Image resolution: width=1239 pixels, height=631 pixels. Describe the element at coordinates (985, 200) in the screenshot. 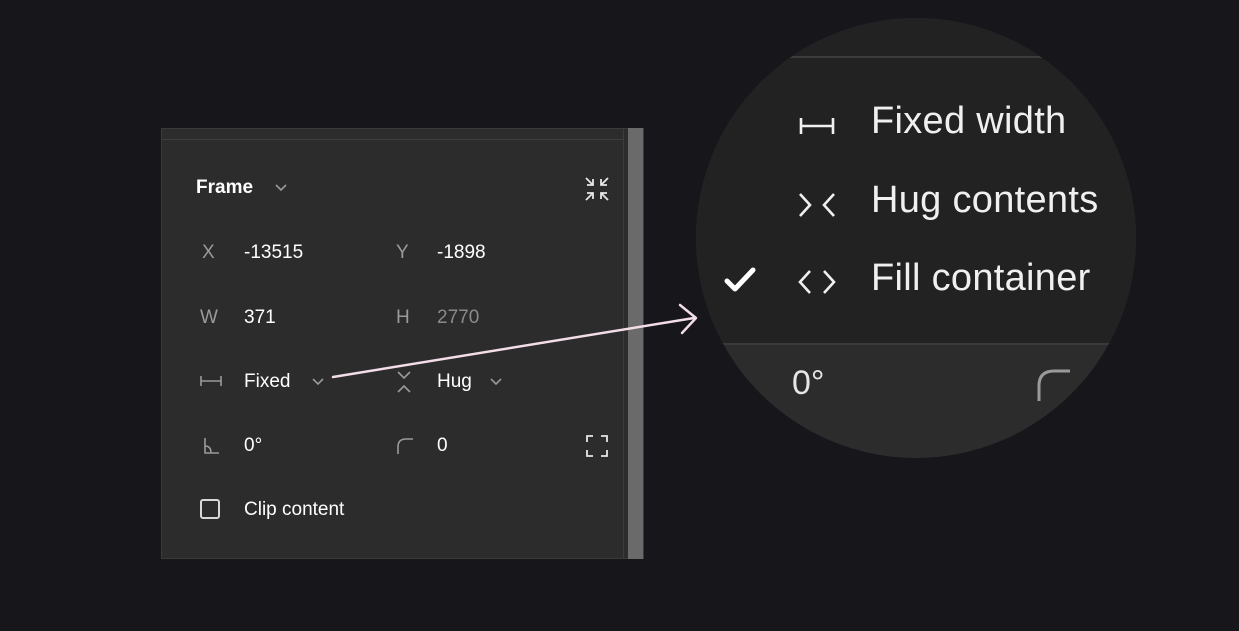

I see `menu-item-hug-contents: Hug contents` at that location.